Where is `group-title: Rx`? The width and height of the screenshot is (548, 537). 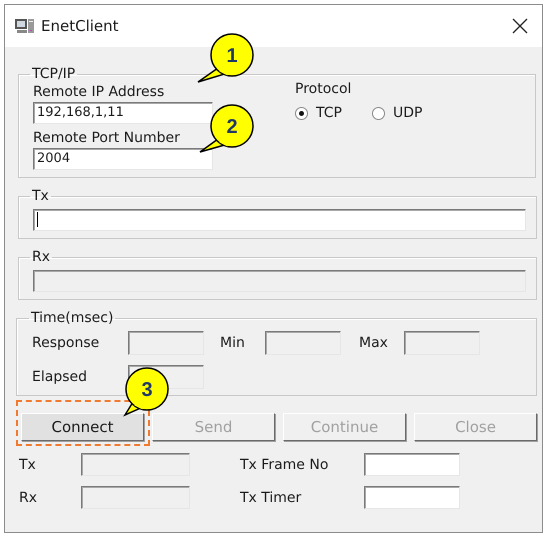 group-title: Rx is located at coordinates (41, 257).